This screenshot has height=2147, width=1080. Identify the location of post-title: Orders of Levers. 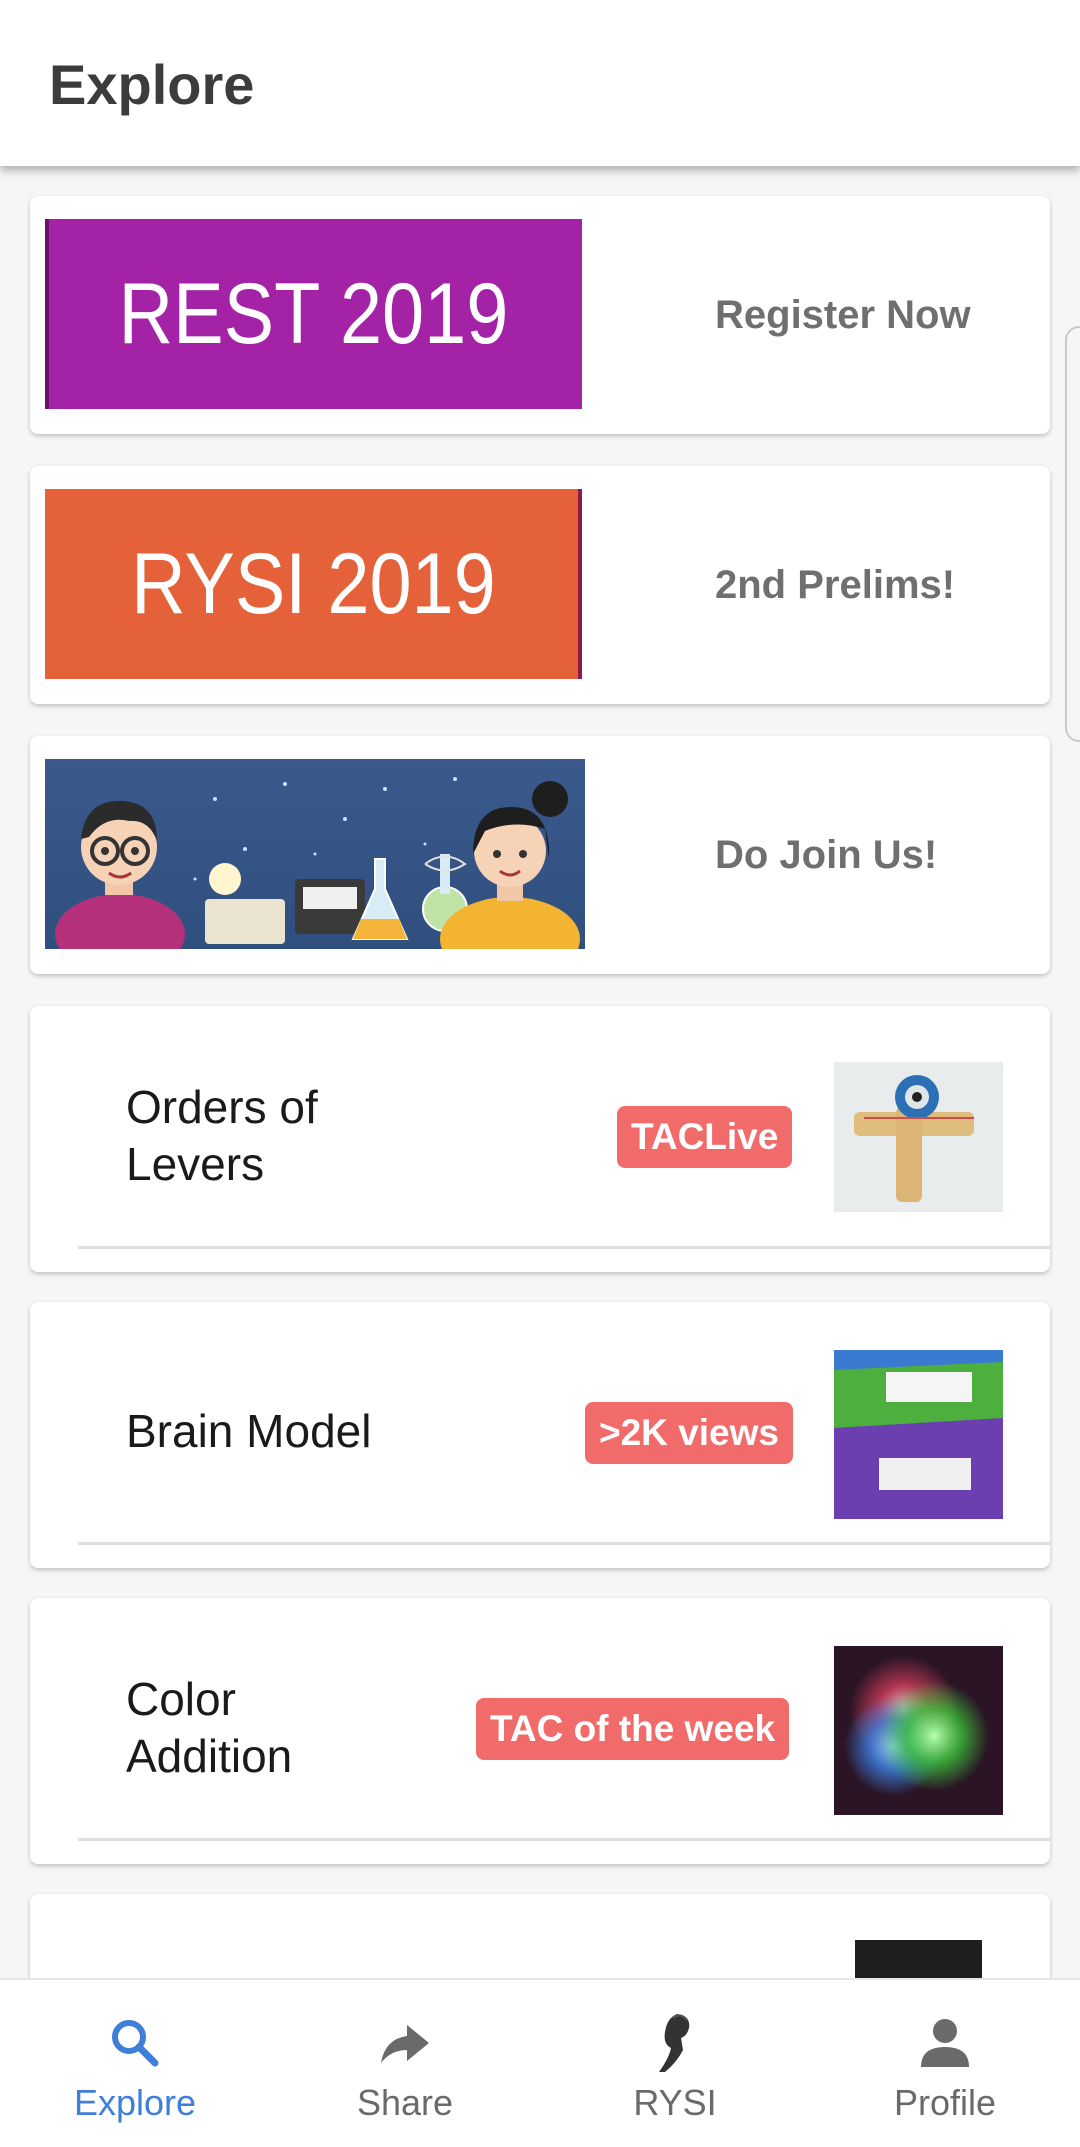
(276, 1136).